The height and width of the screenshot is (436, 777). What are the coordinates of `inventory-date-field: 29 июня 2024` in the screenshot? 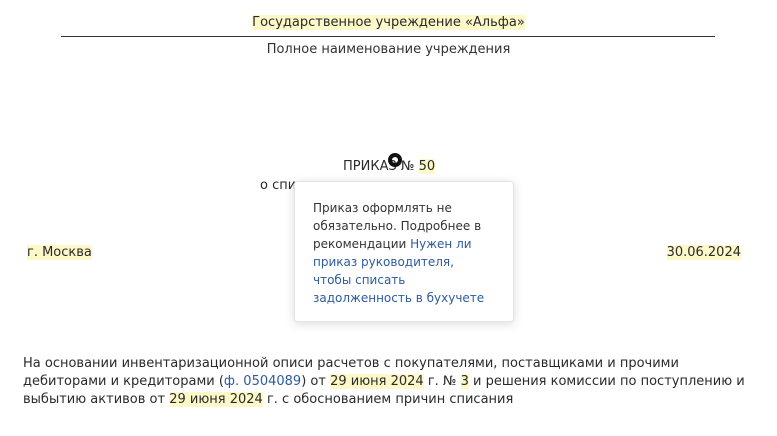 It's located at (377, 381).